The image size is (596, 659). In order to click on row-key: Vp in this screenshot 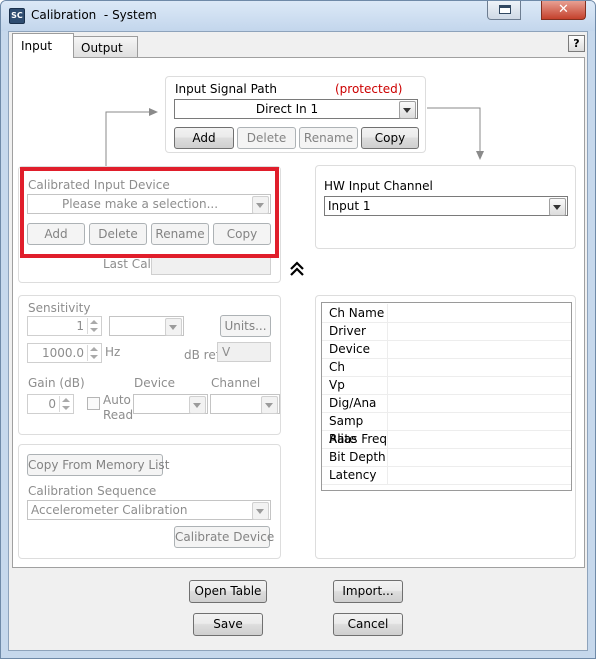, I will do `click(337, 385)`.